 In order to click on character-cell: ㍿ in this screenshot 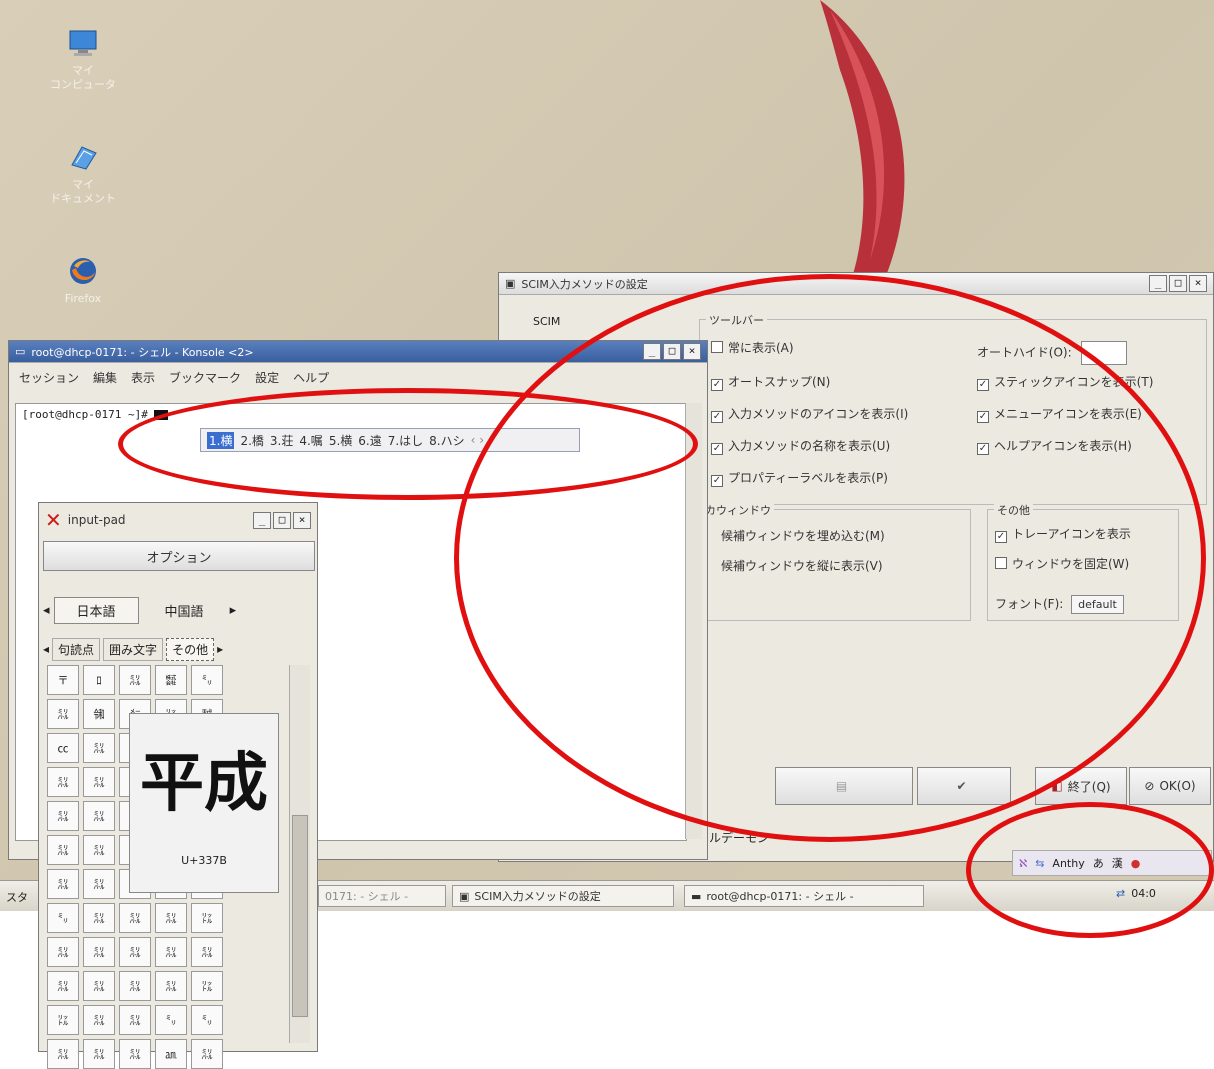, I will do `click(171, 680)`.